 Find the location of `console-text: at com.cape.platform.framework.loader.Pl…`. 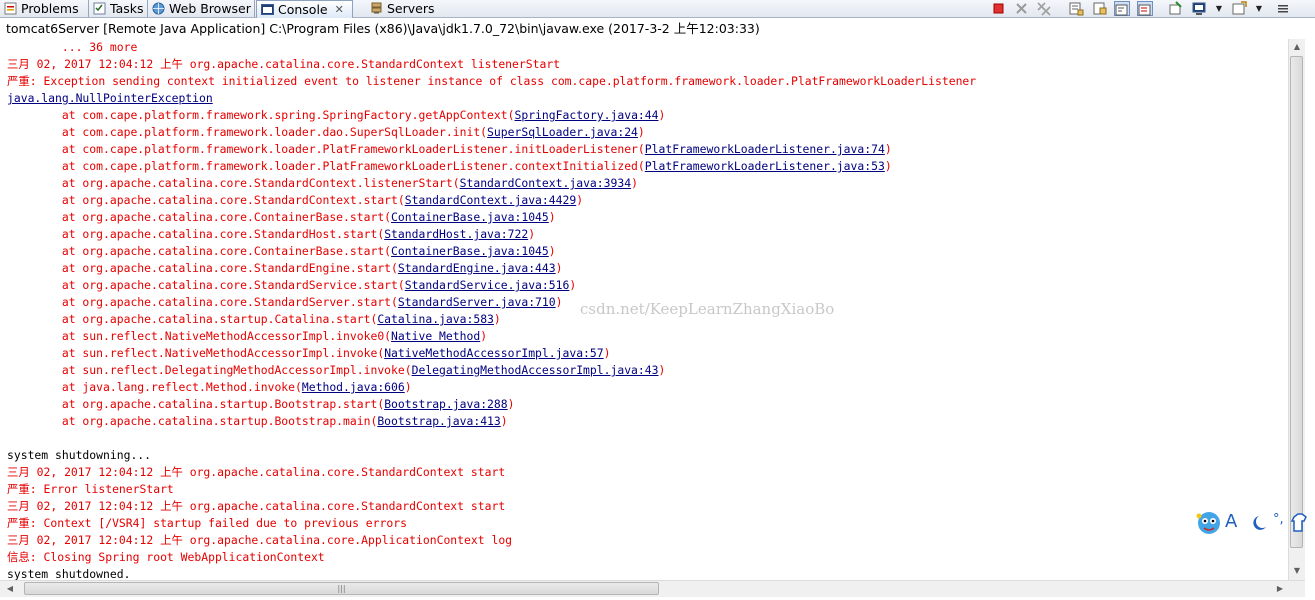

console-text: at com.cape.platform.framework.loader.Pl… is located at coordinates (326, 166).